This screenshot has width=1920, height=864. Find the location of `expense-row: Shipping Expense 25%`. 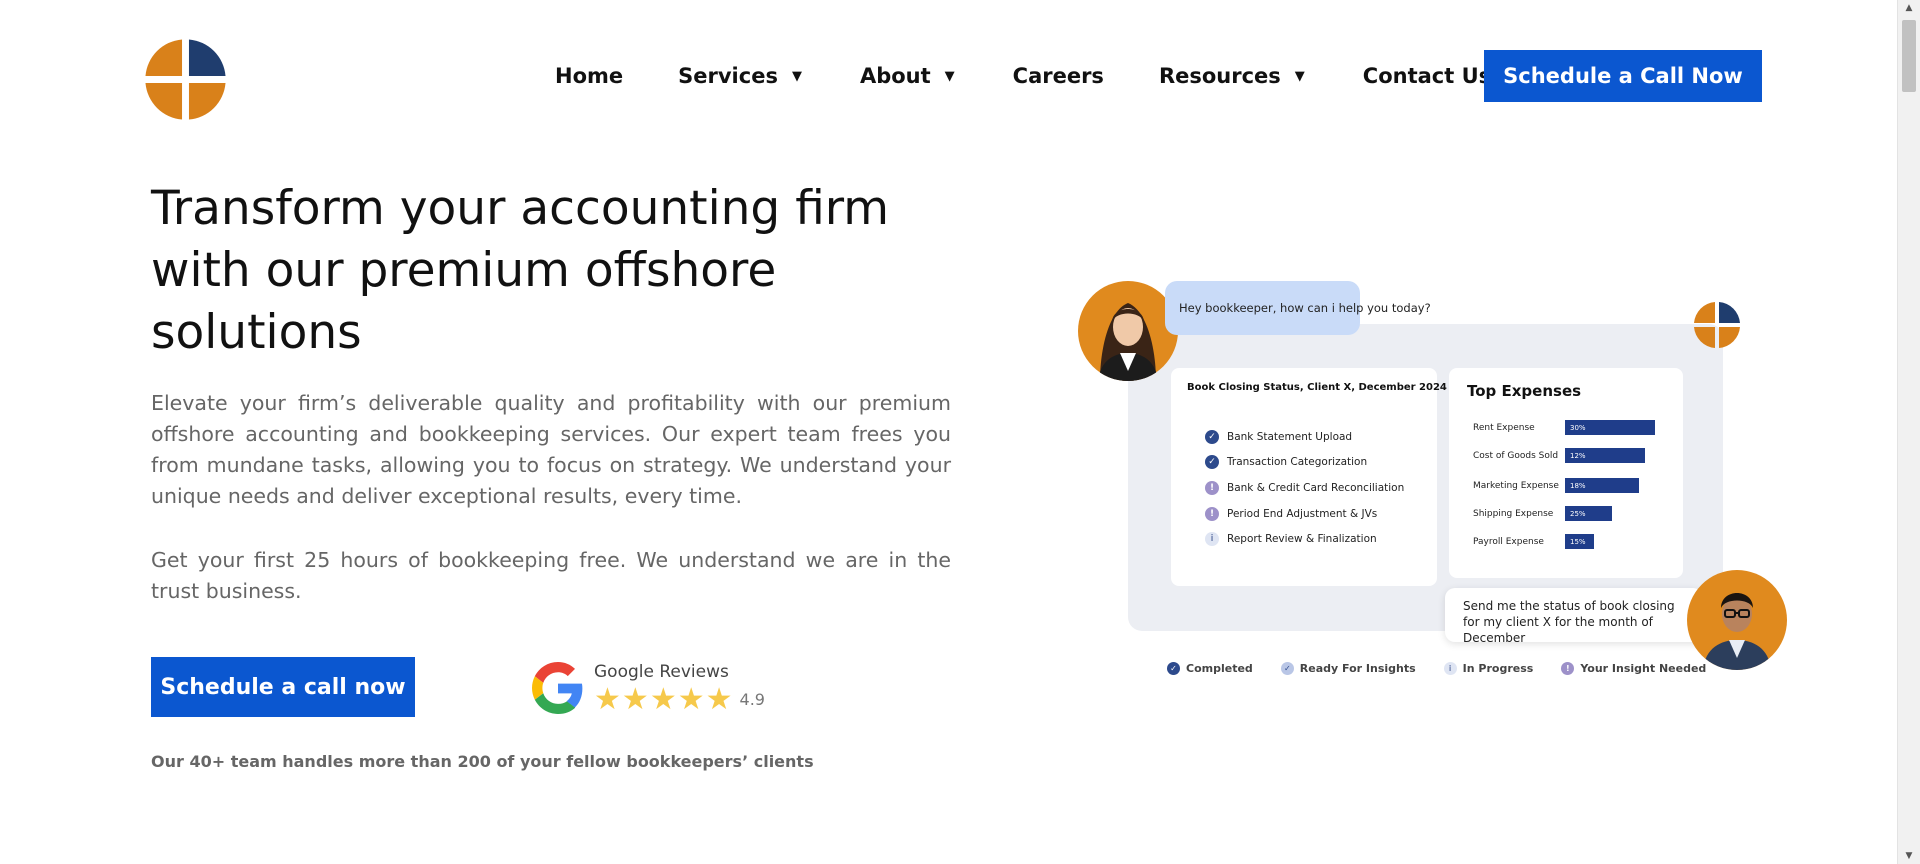

expense-row: Shipping Expense 25% is located at coordinates (1542, 513).